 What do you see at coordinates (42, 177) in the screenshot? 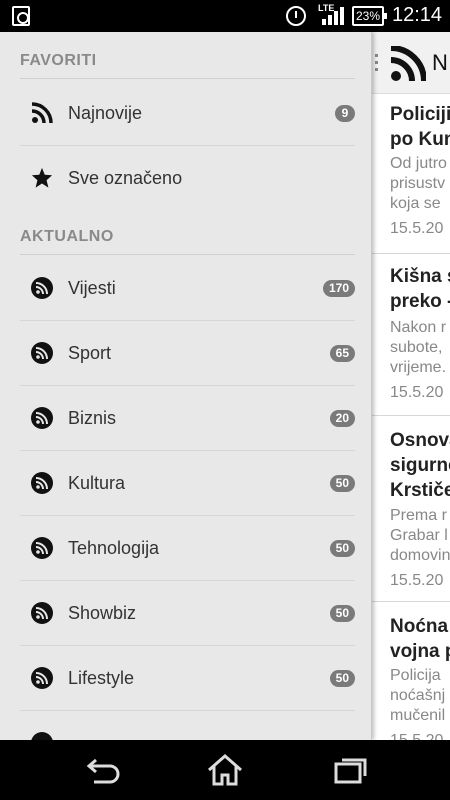
I see `star-icon` at bounding box center [42, 177].